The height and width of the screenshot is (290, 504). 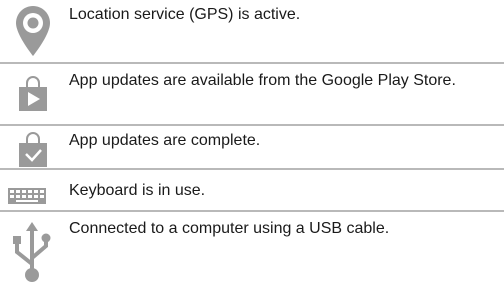 What do you see at coordinates (137, 190) in the screenshot?
I see `row-text: Keyboard is in use.` at bounding box center [137, 190].